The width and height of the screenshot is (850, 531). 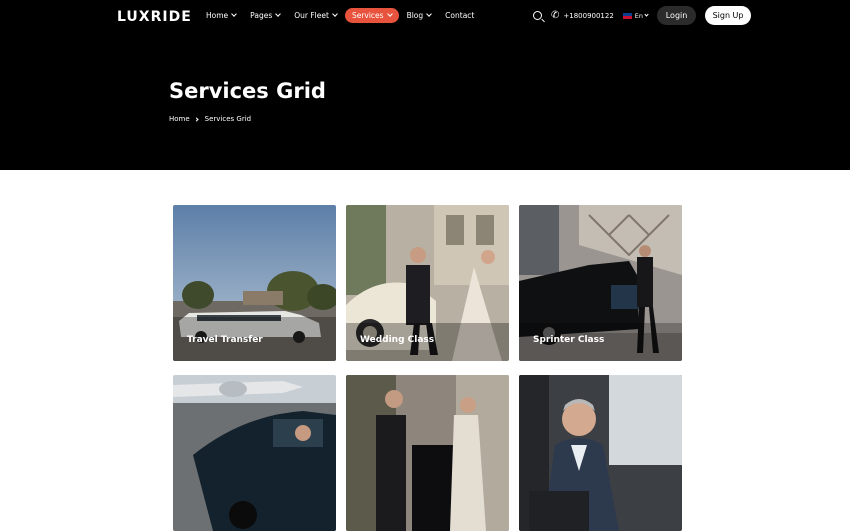 What do you see at coordinates (677, 15) in the screenshot?
I see `login-button: Login` at bounding box center [677, 15].